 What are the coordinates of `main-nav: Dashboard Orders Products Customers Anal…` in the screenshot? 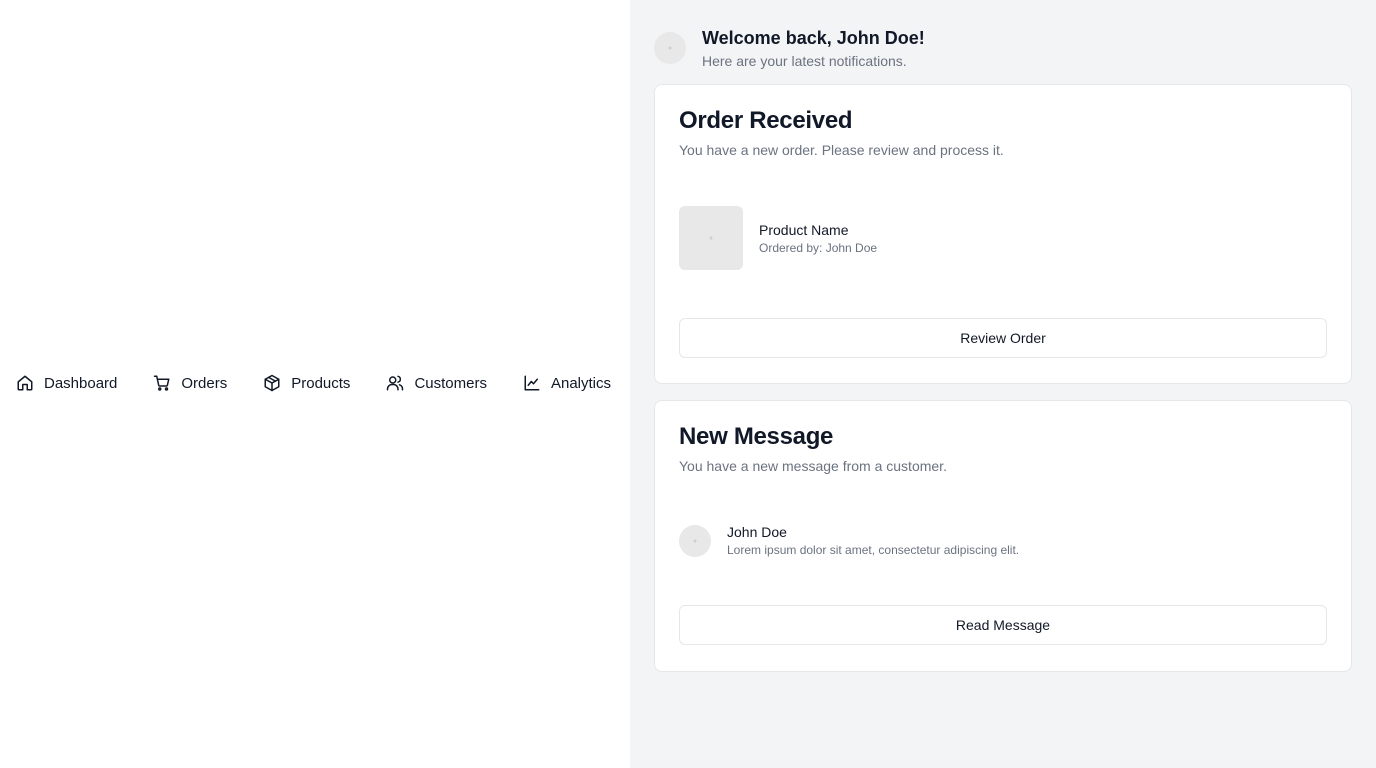 It's located at (313, 383).